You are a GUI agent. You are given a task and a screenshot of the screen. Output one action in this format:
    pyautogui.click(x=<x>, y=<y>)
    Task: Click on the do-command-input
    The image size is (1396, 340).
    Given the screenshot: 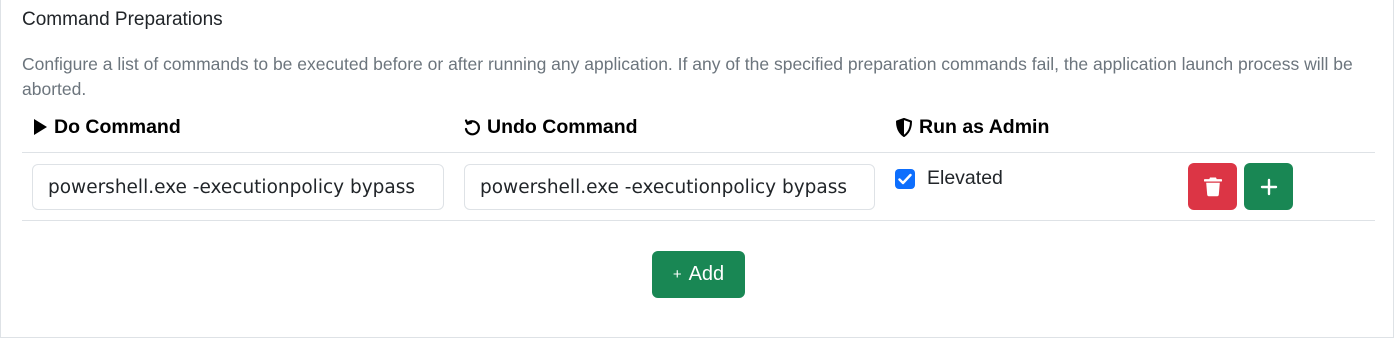 What is the action you would take?
    pyautogui.click(x=238, y=187)
    